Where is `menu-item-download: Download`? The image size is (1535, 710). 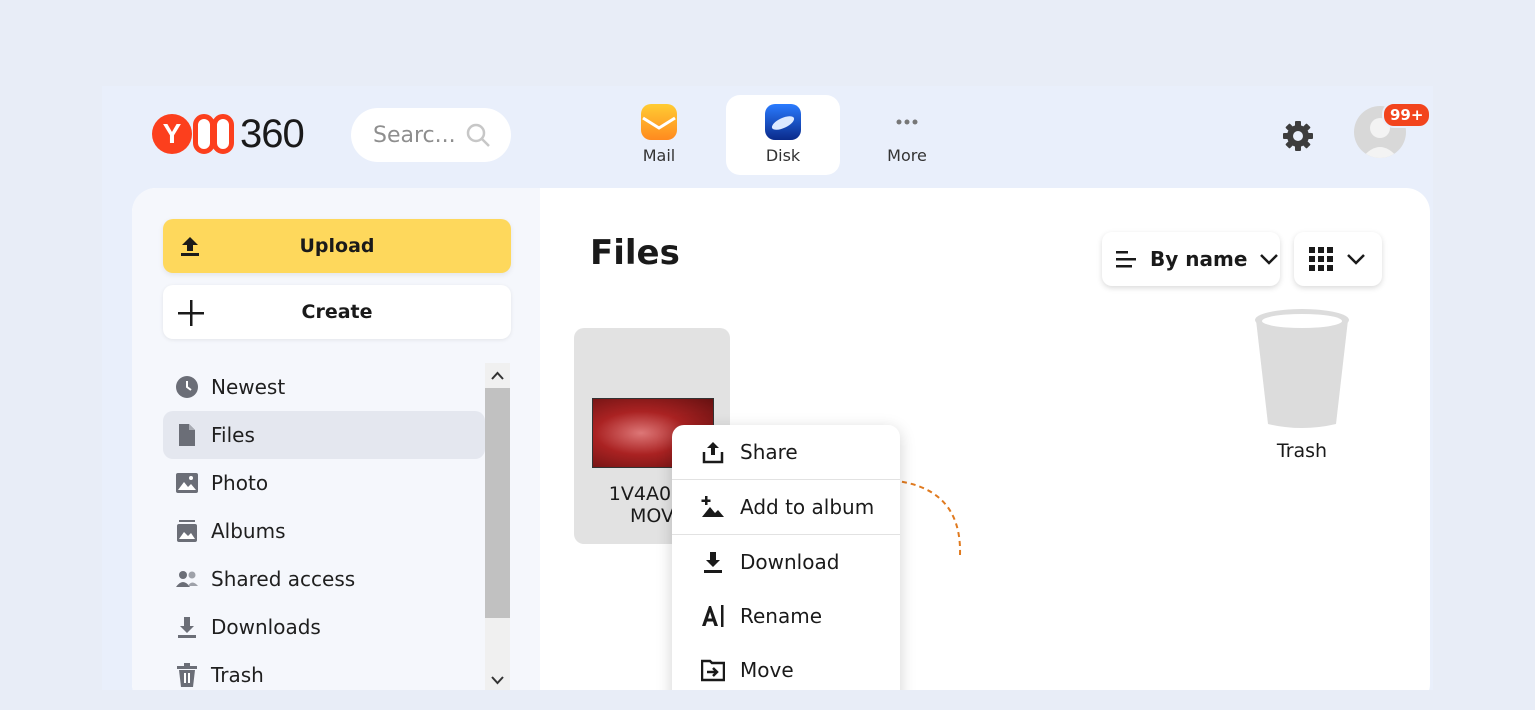 menu-item-download: Download is located at coordinates (786, 561).